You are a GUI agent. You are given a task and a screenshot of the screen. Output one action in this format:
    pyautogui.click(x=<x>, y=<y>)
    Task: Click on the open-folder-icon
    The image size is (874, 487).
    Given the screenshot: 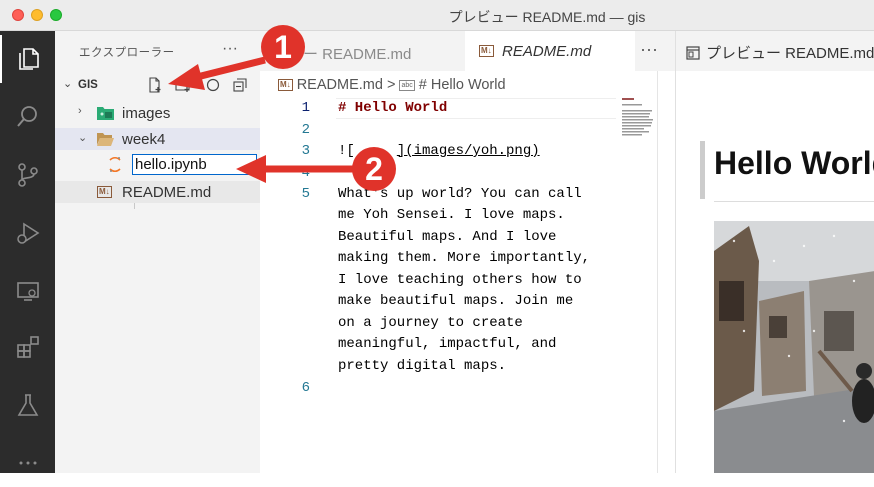 What is the action you would take?
    pyautogui.click(x=105, y=139)
    